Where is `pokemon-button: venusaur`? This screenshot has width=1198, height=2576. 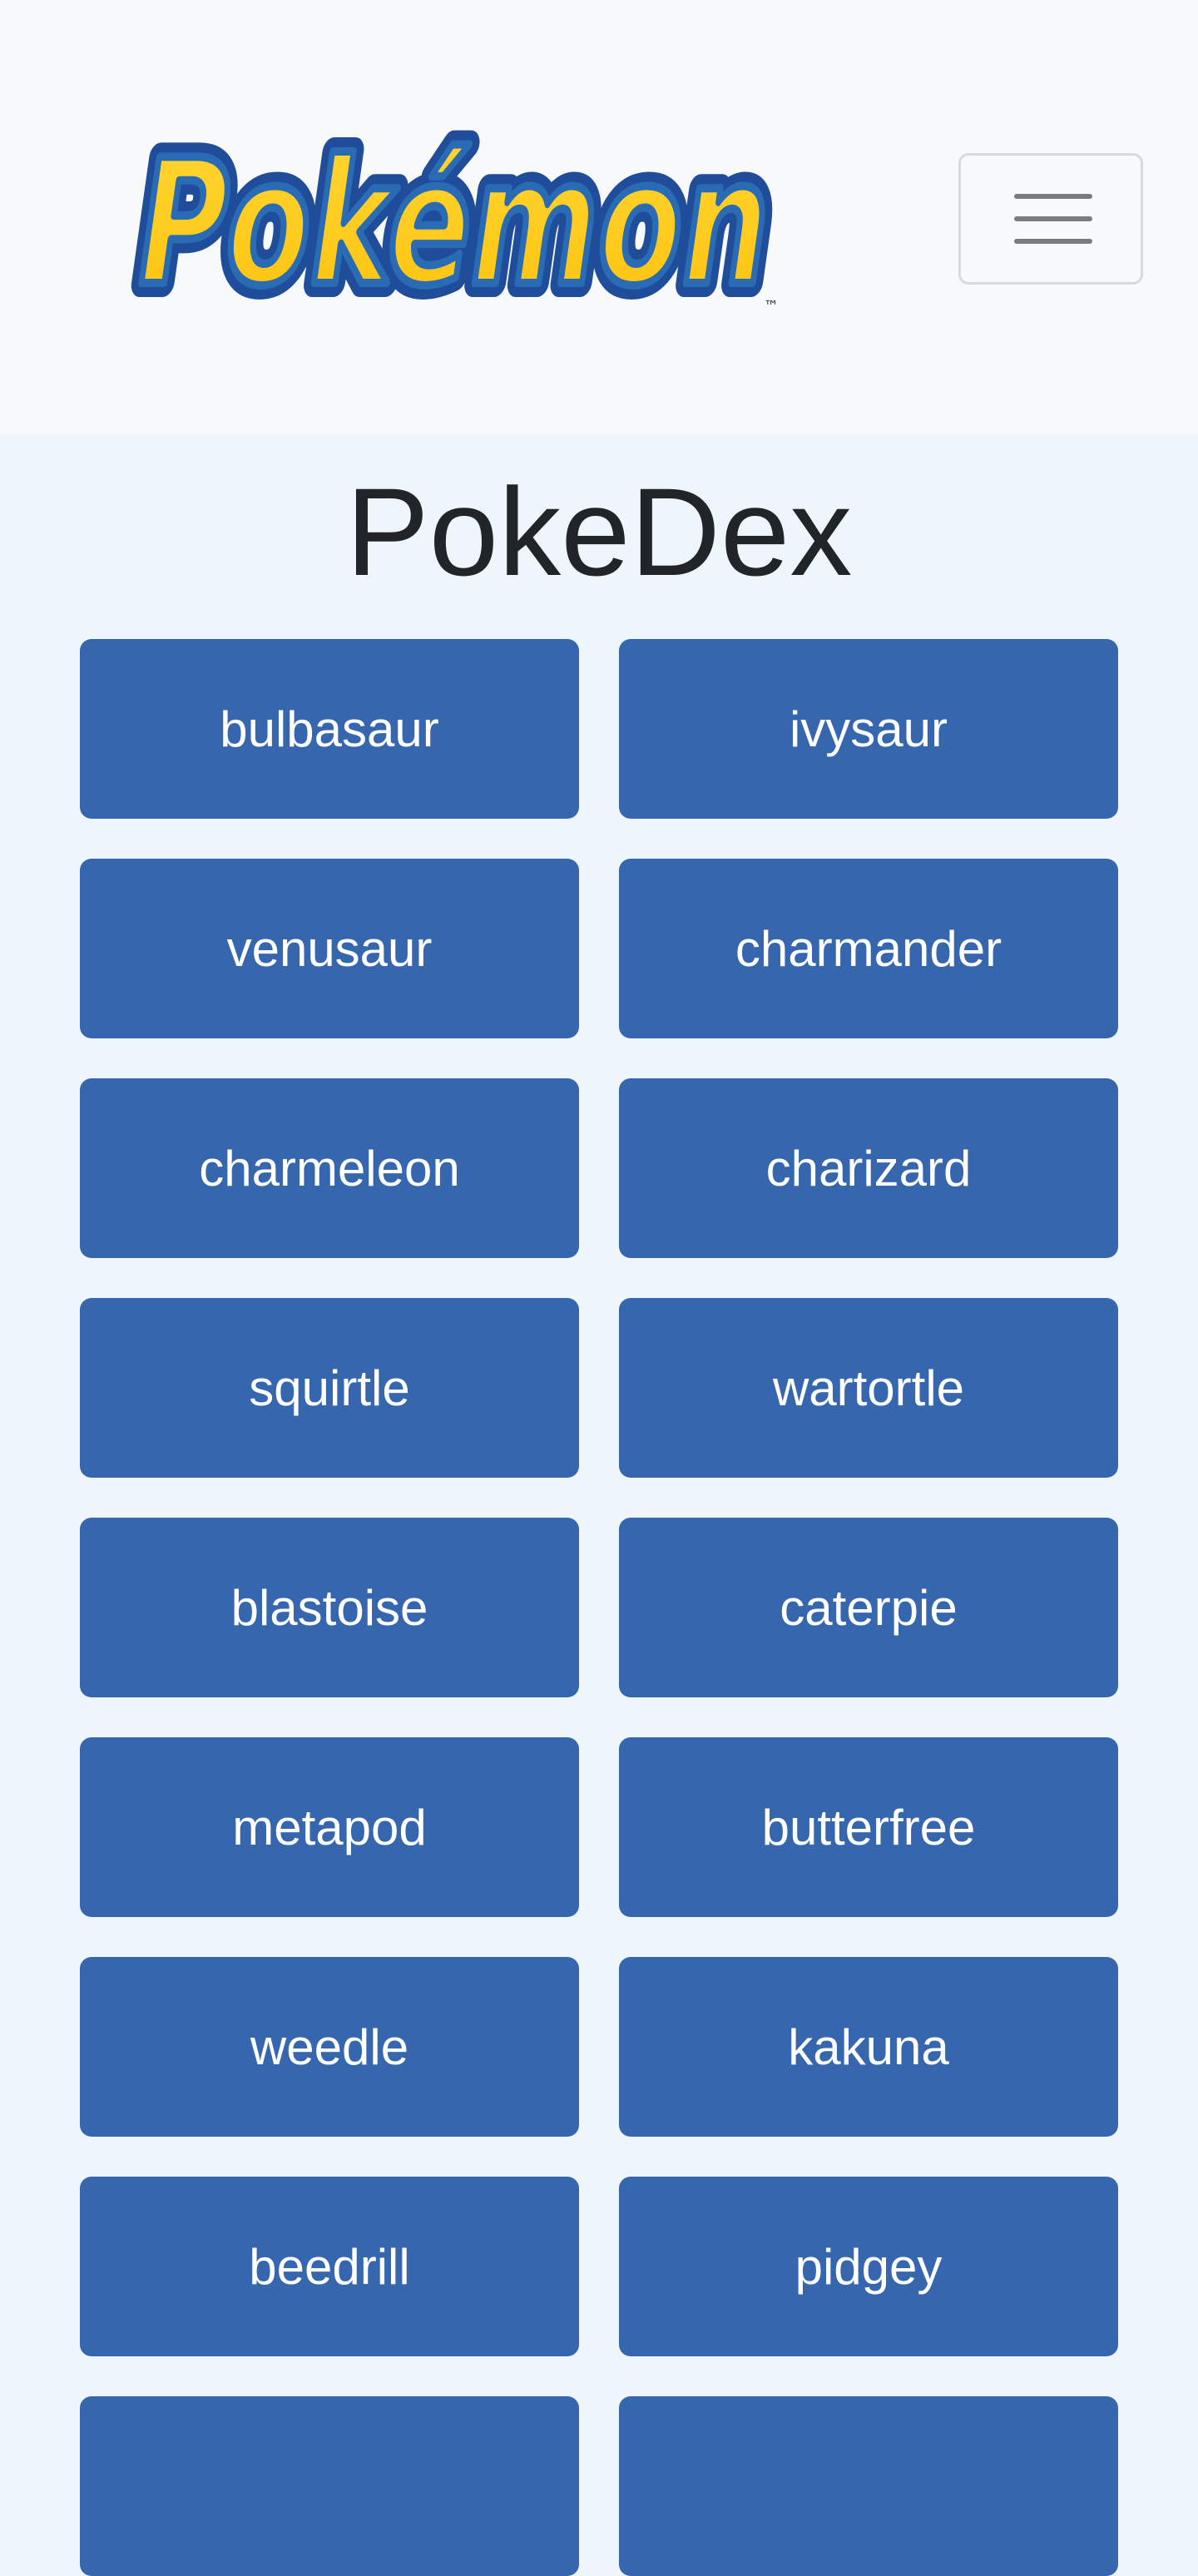
pokemon-button: venusaur is located at coordinates (330, 949).